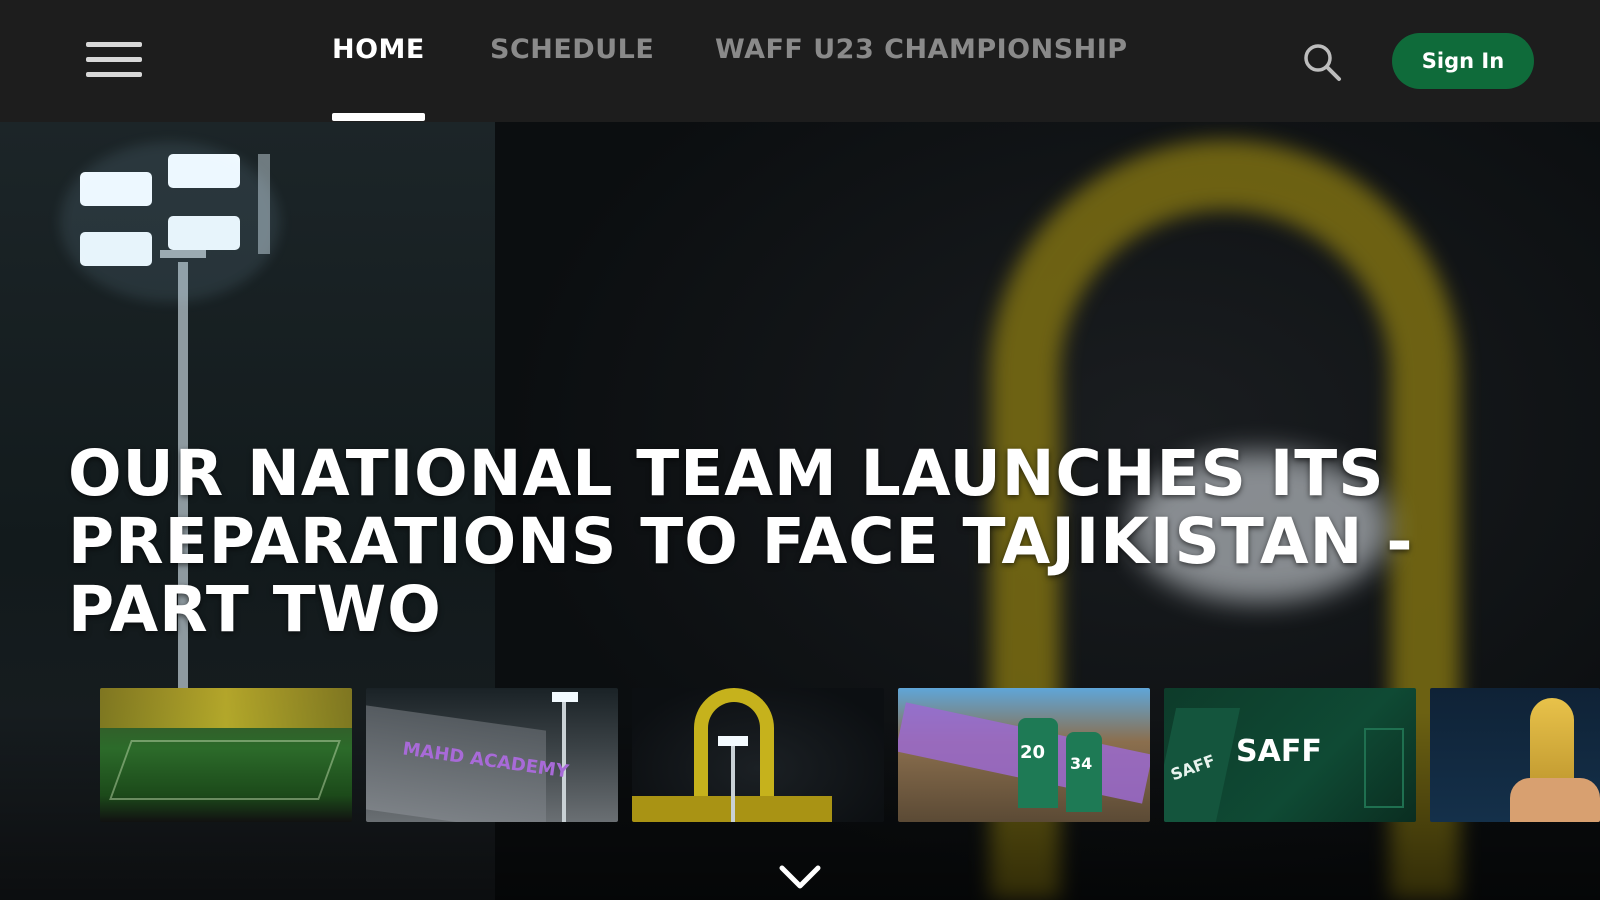  I want to click on video-thumbnails-row: MAHD ACADEMY 20 34 SAFF SAFF, so click(850, 756).